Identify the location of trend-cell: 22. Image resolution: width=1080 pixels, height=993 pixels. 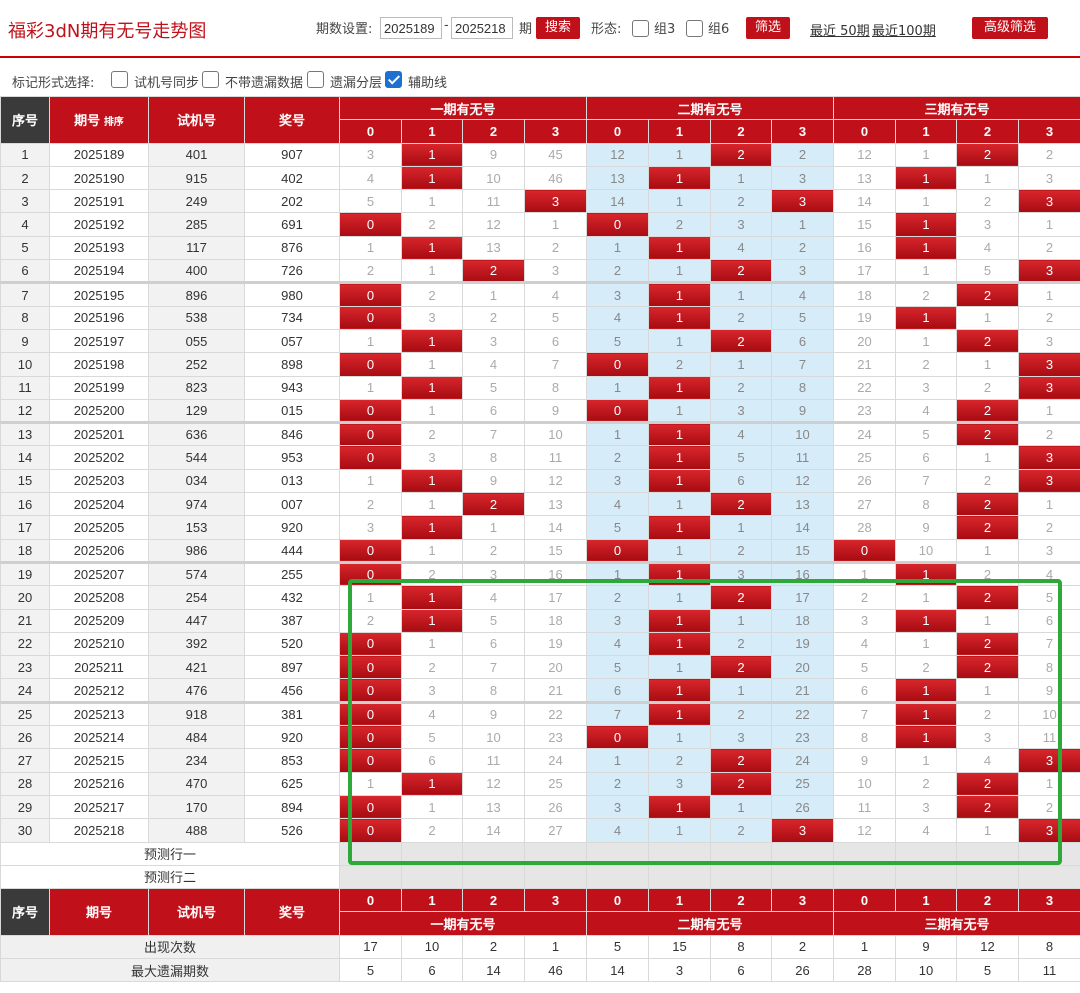
(803, 713).